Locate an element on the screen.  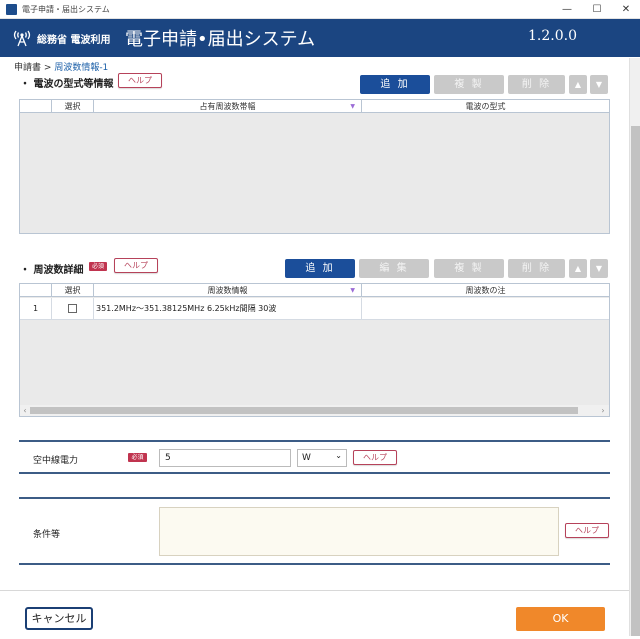
section-title-text: 電波の型式等情報 is located at coordinates (73, 84).